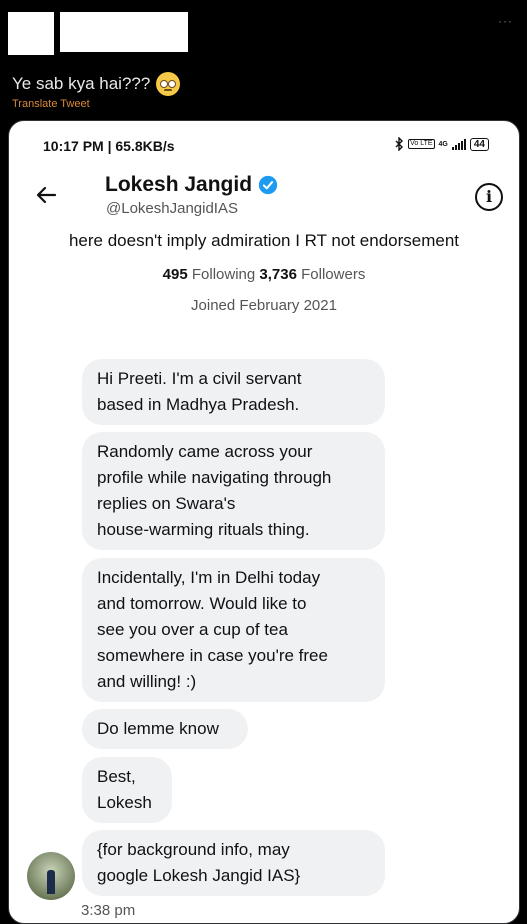  I want to click on profile-stats: 495 Following 3,736 Followers, so click(264, 274).